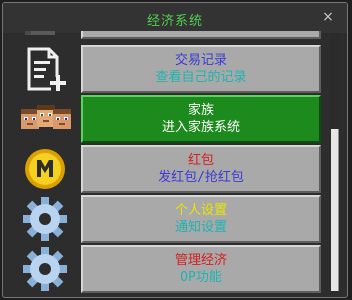 The width and height of the screenshot is (352, 300). What do you see at coordinates (200, 160) in the screenshot?
I see `button-title: 红包` at bounding box center [200, 160].